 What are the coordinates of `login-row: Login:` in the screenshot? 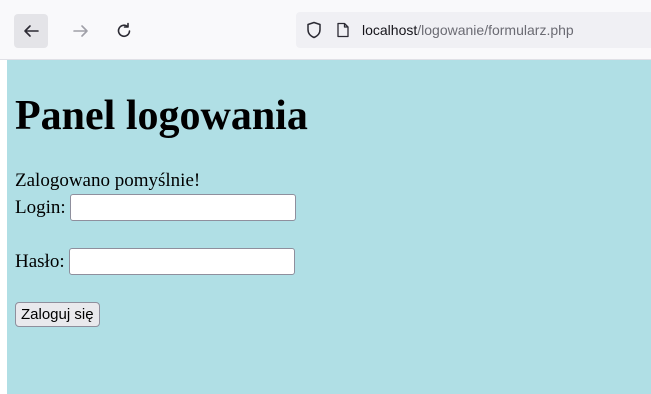 It's located at (329, 207).